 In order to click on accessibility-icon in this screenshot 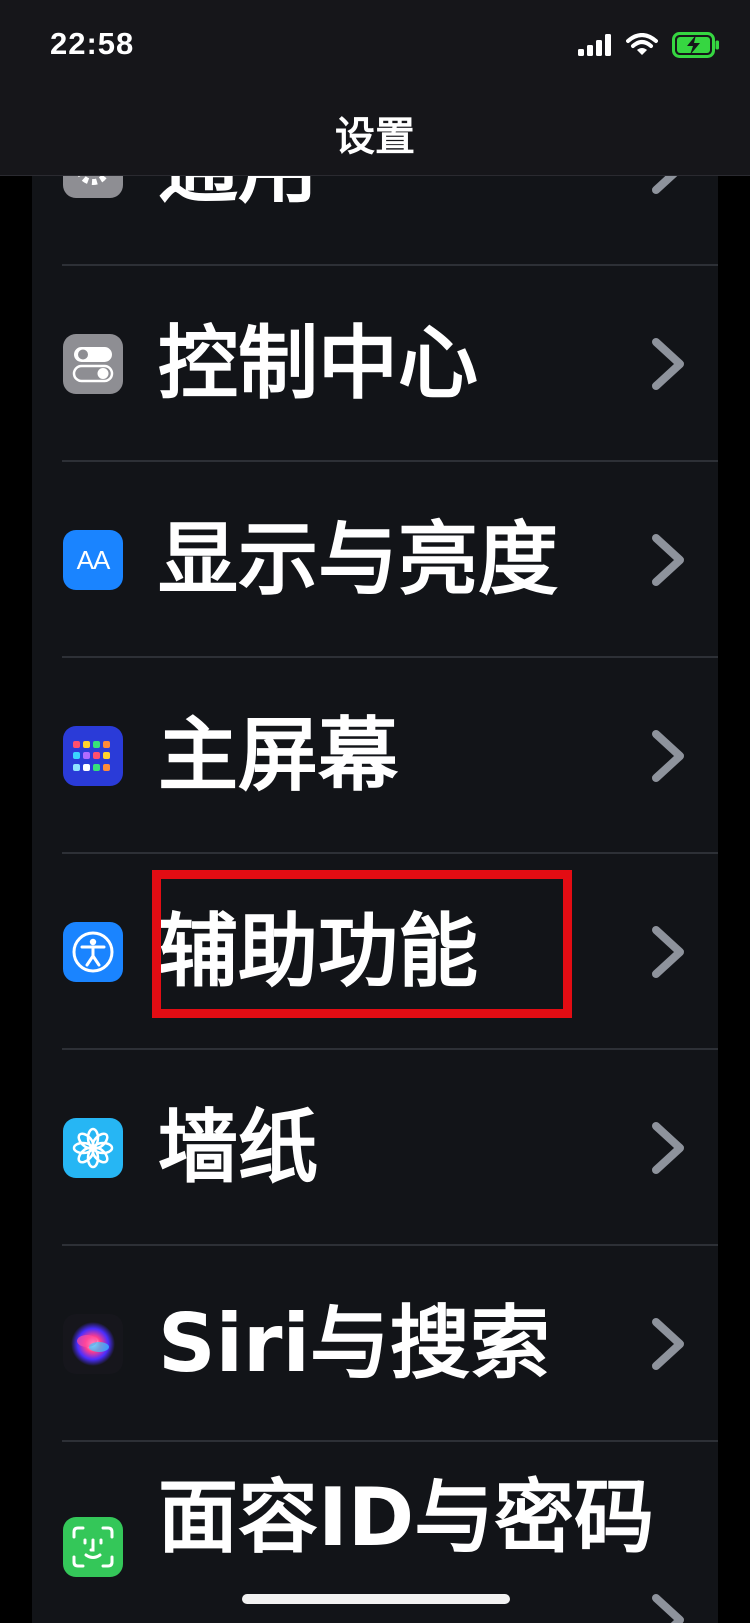, I will do `click(93, 952)`.